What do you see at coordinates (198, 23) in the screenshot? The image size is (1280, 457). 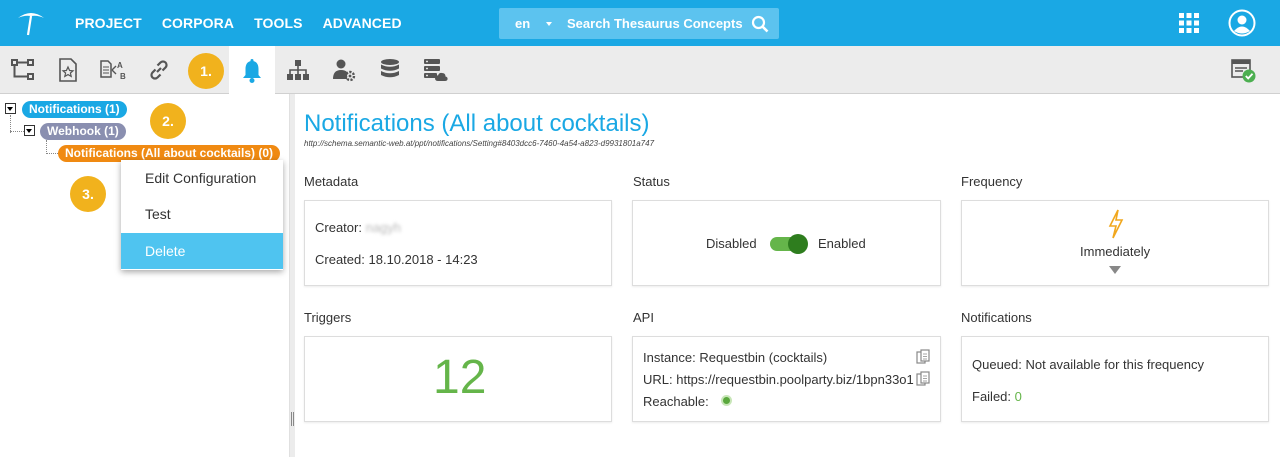 I see `menu-corpora: CORPORA` at bounding box center [198, 23].